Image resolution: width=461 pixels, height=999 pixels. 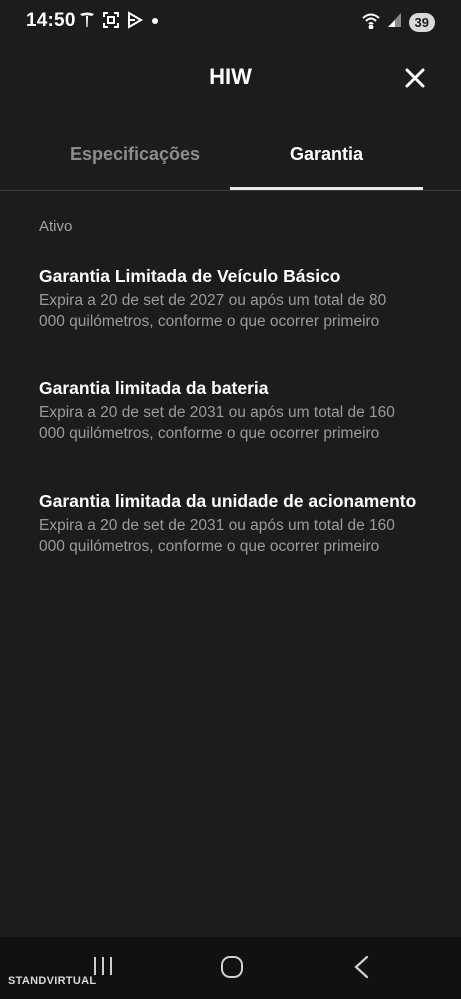 I want to click on tab-garantia: Garantia, so click(x=326, y=154).